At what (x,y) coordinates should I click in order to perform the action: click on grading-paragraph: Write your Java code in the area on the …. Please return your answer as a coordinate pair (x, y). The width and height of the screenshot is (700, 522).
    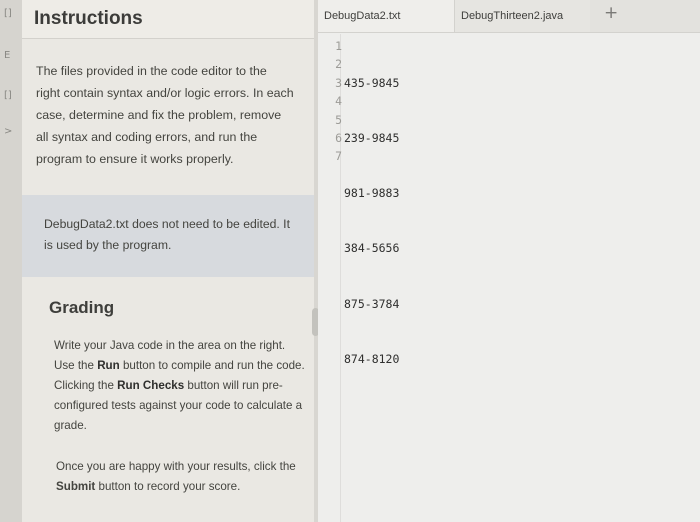
    Looking at the image, I should click on (180, 386).